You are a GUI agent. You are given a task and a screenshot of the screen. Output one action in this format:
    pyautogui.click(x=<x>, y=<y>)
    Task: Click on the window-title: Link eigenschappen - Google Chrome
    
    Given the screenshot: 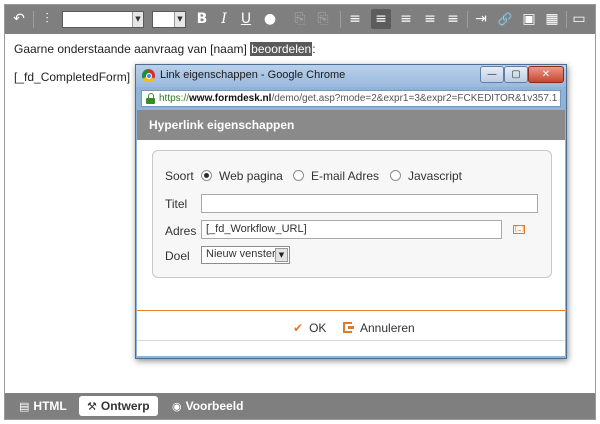 What is the action you would take?
    pyautogui.click(x=253, y=75)
    